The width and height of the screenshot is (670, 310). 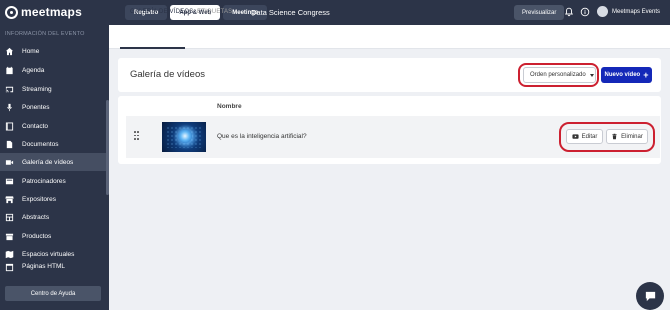 I want to click on sidebar-item-label: Documentos, so click(x=40, y=144).